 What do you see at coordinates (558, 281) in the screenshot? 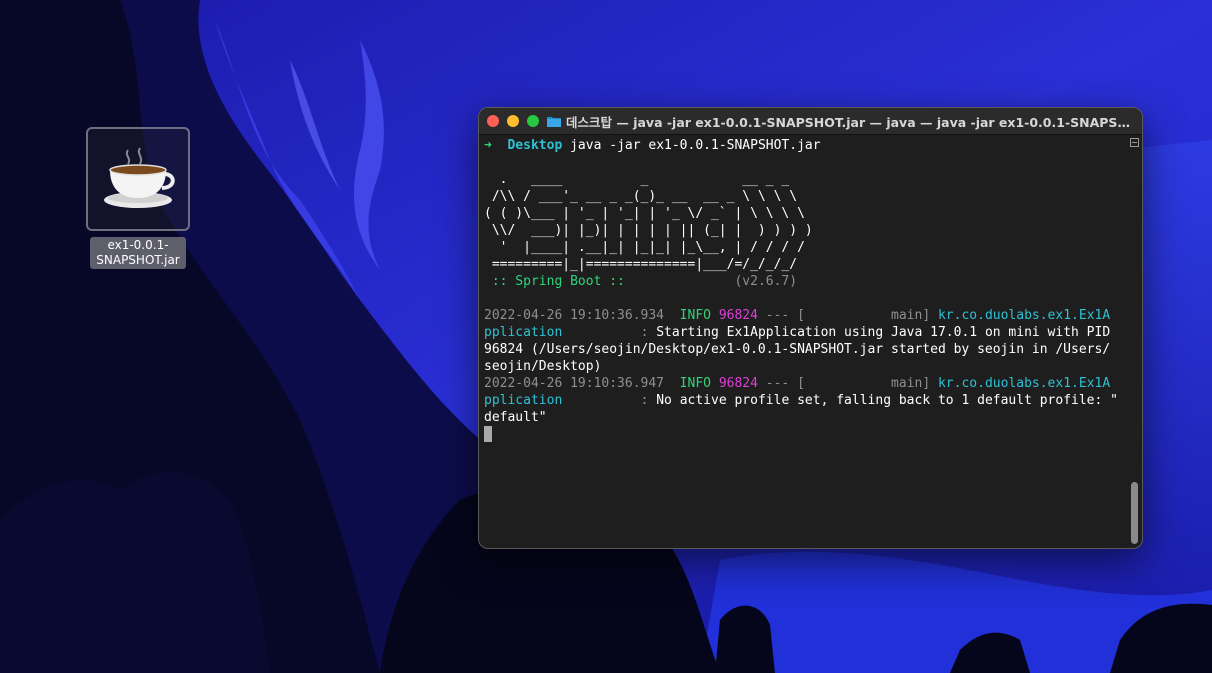
I see `spring-boot-label: :: Spring Boot ::` at bounding box center [558, 281].